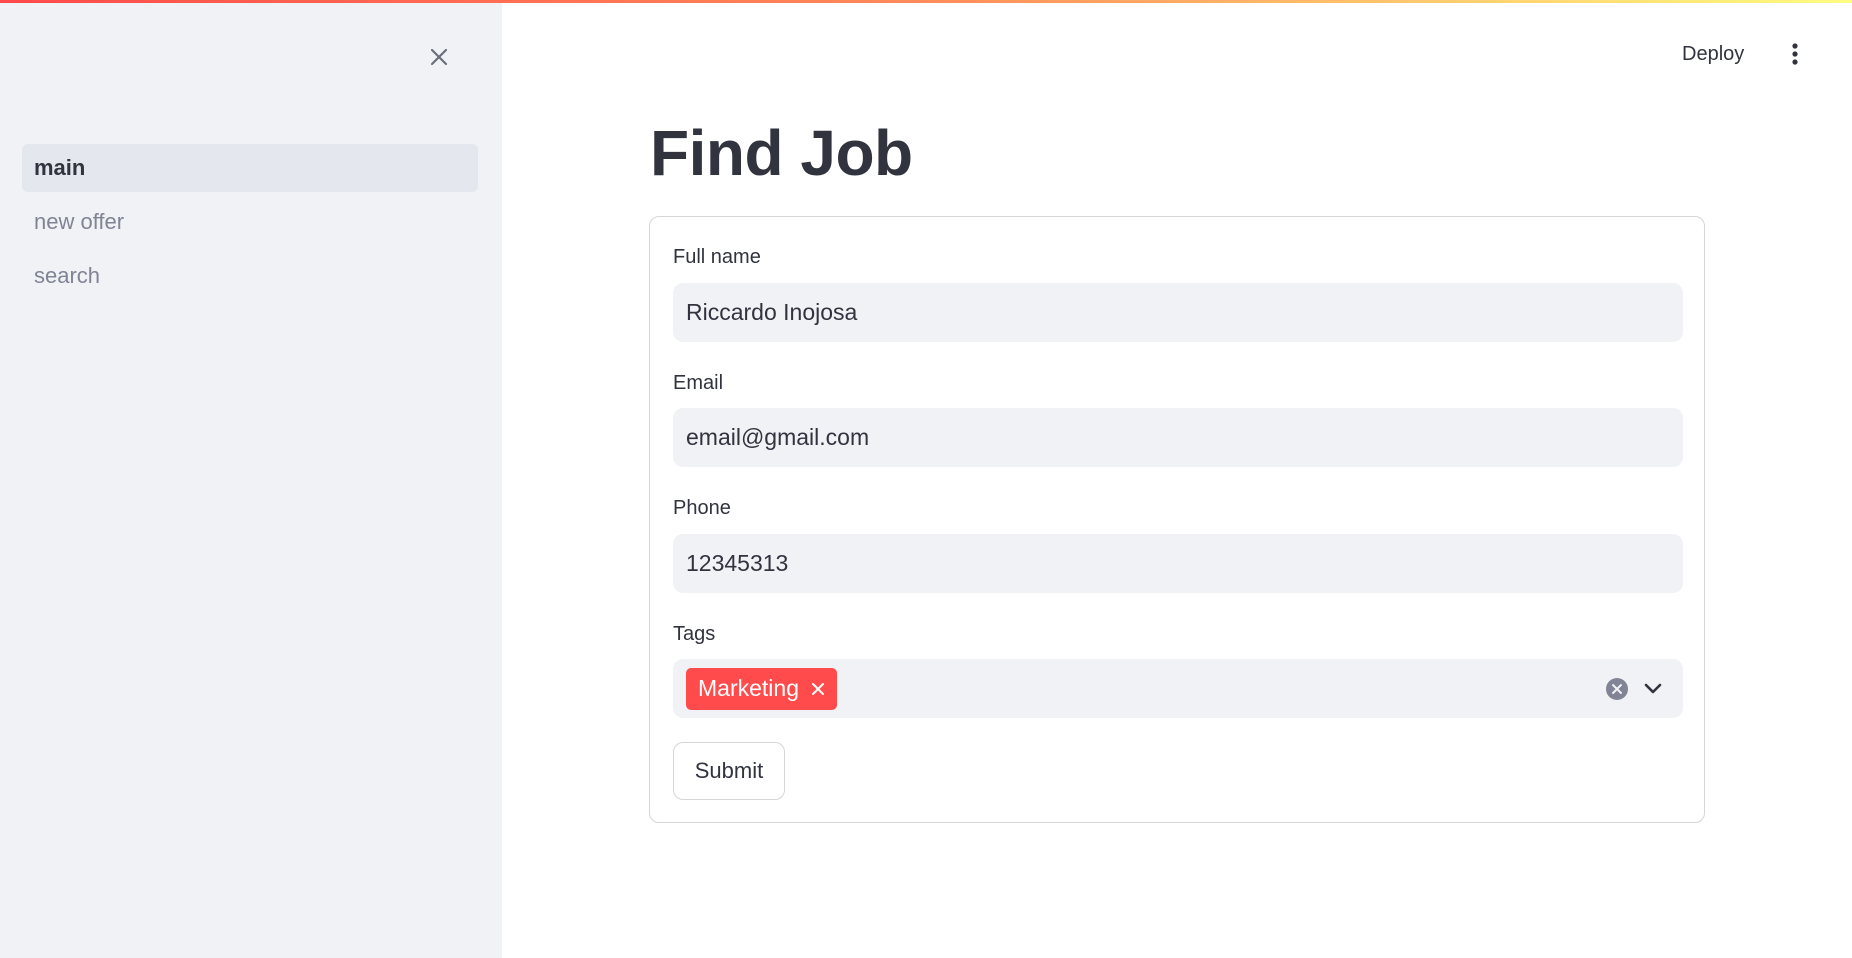 The image size is (1852, 958). Describe the element at coordinates (1178, 563) in the screenshot. I see `phone-input: 12345313` at that location.